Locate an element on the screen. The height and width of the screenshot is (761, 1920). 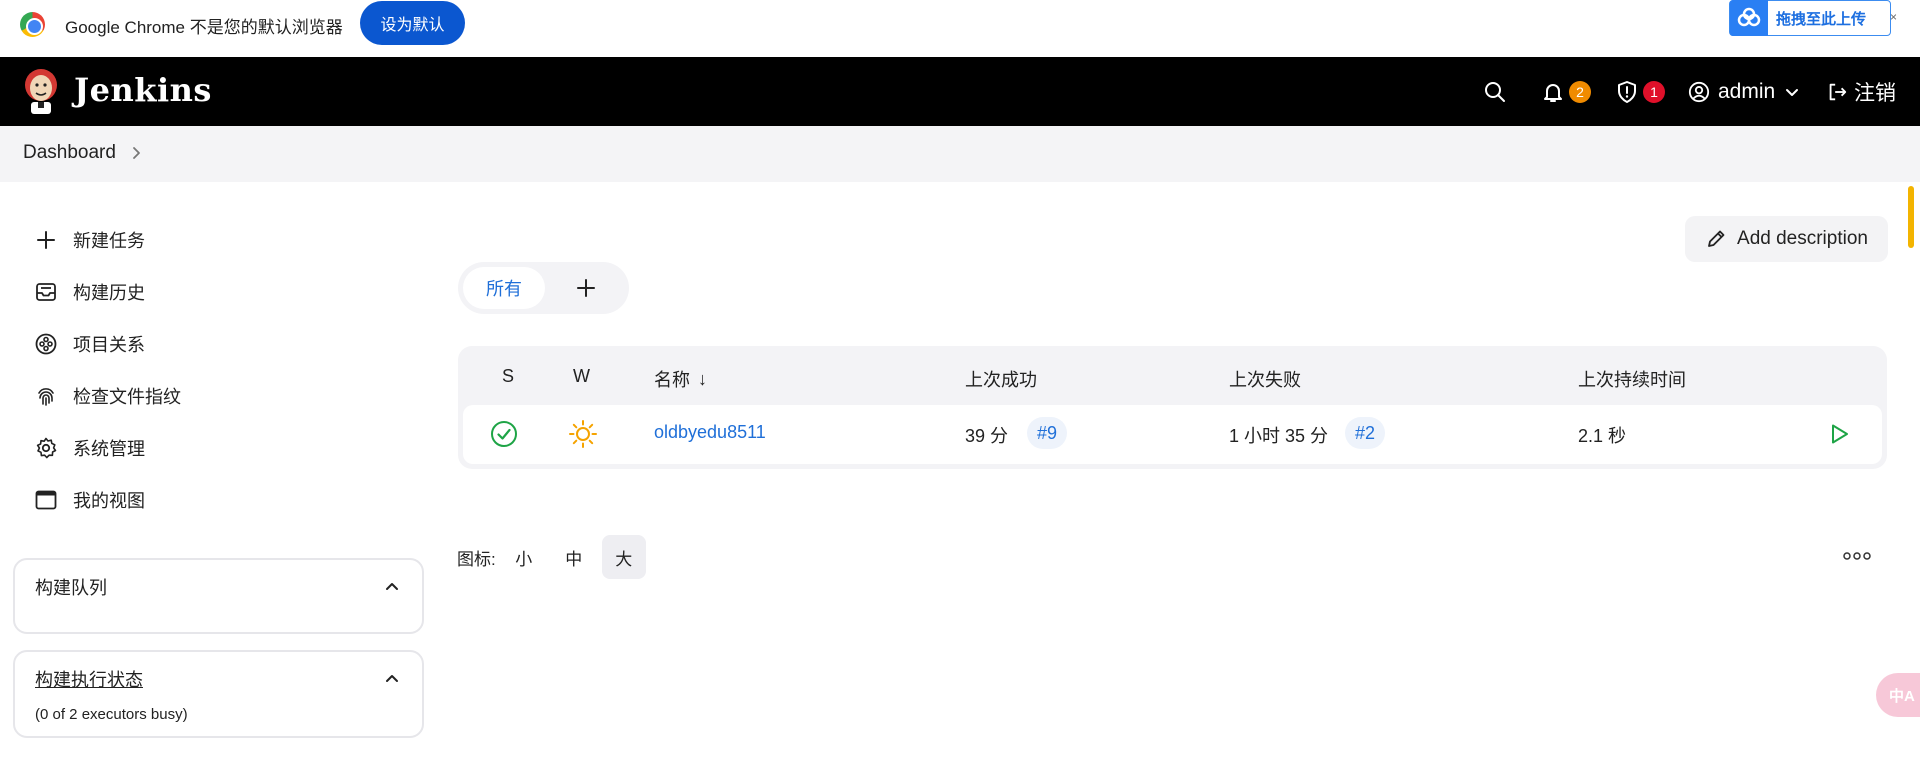
sidebar-item-new-job: 新建任务 is located at coordinates (89, 240).